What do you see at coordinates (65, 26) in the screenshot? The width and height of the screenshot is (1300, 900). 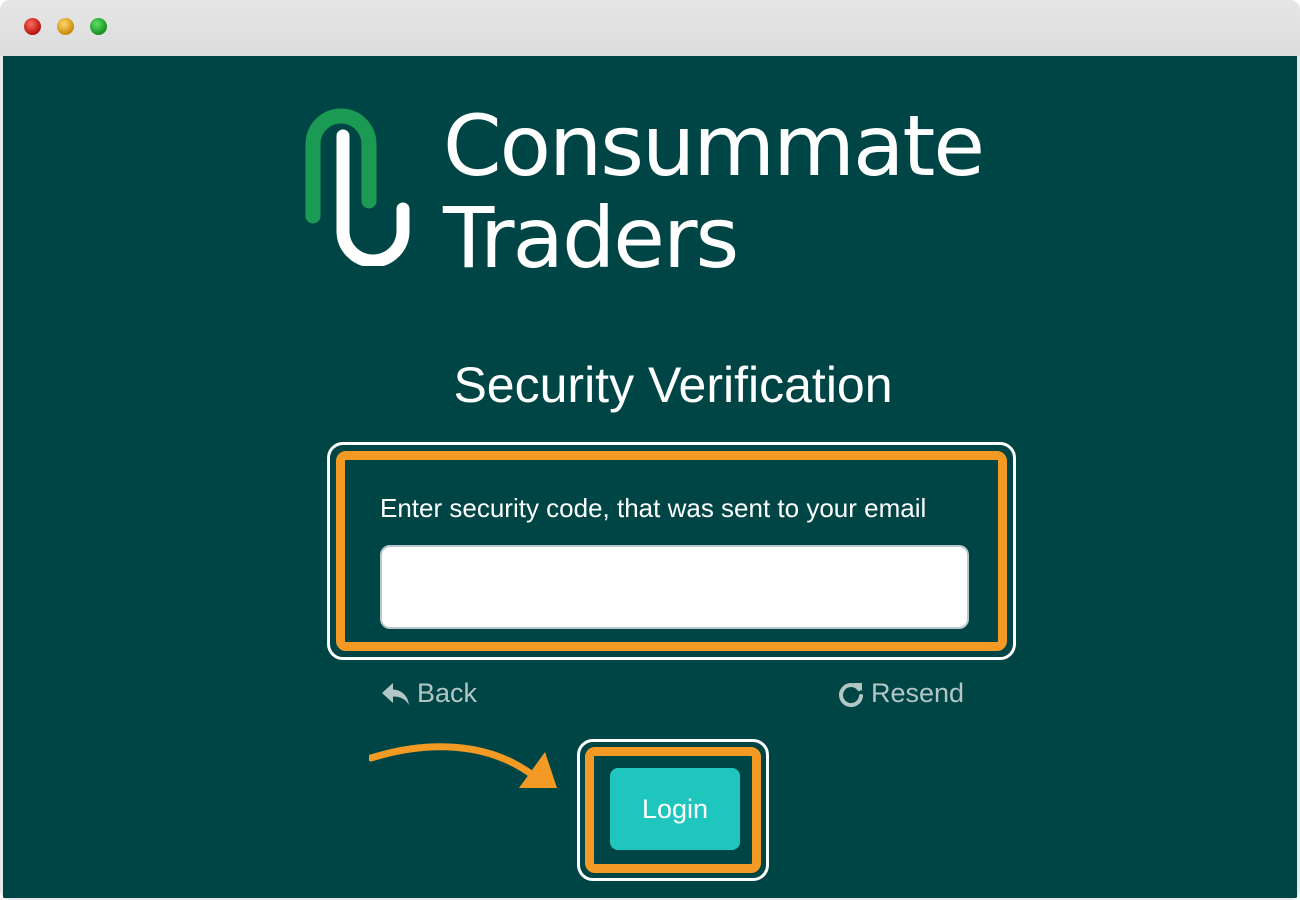 I see `minimize-window-icon` at bounding box center [65, 26].